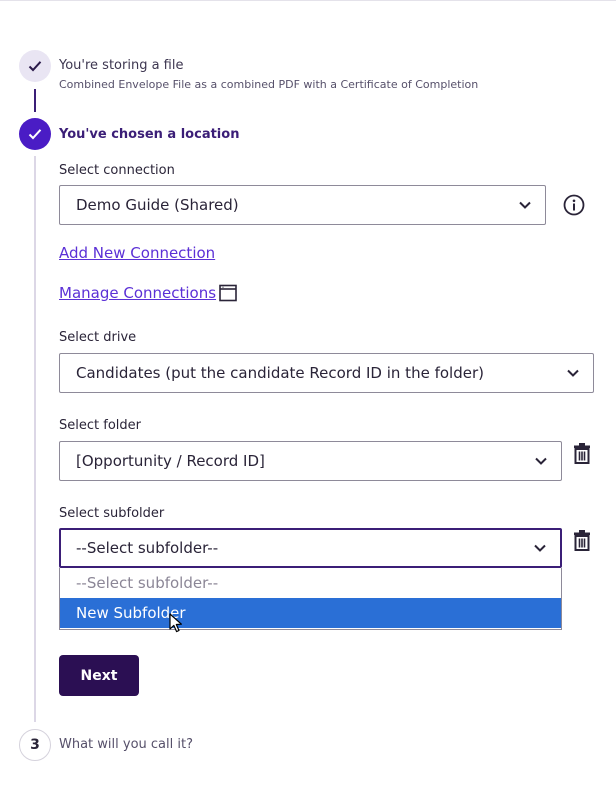 The image size is (616, 800). I want to click on step-title: What will you call it?, so click(126, 744).